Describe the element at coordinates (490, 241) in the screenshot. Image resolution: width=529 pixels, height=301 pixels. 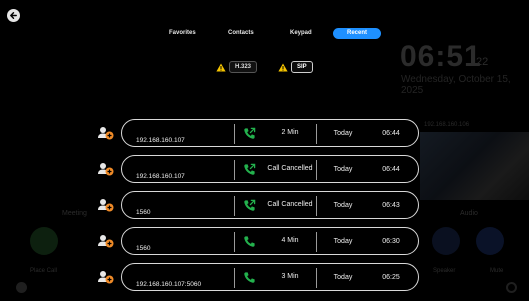
I see `background-mute-button` at that location.